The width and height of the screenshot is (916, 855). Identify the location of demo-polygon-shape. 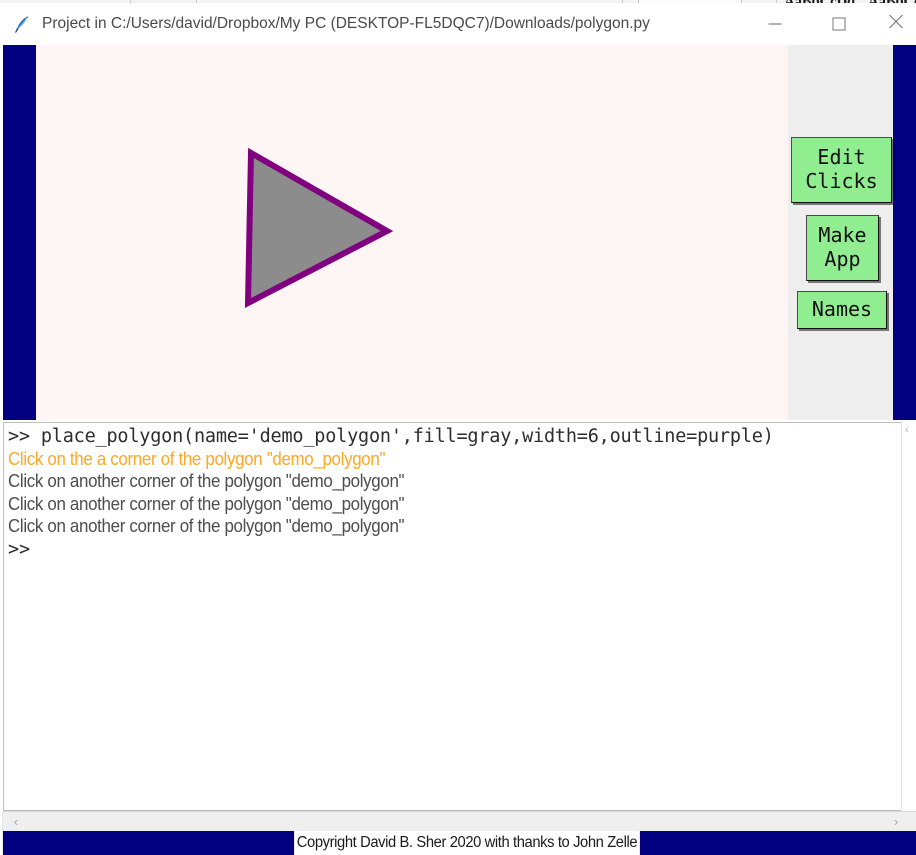
(319, 227).